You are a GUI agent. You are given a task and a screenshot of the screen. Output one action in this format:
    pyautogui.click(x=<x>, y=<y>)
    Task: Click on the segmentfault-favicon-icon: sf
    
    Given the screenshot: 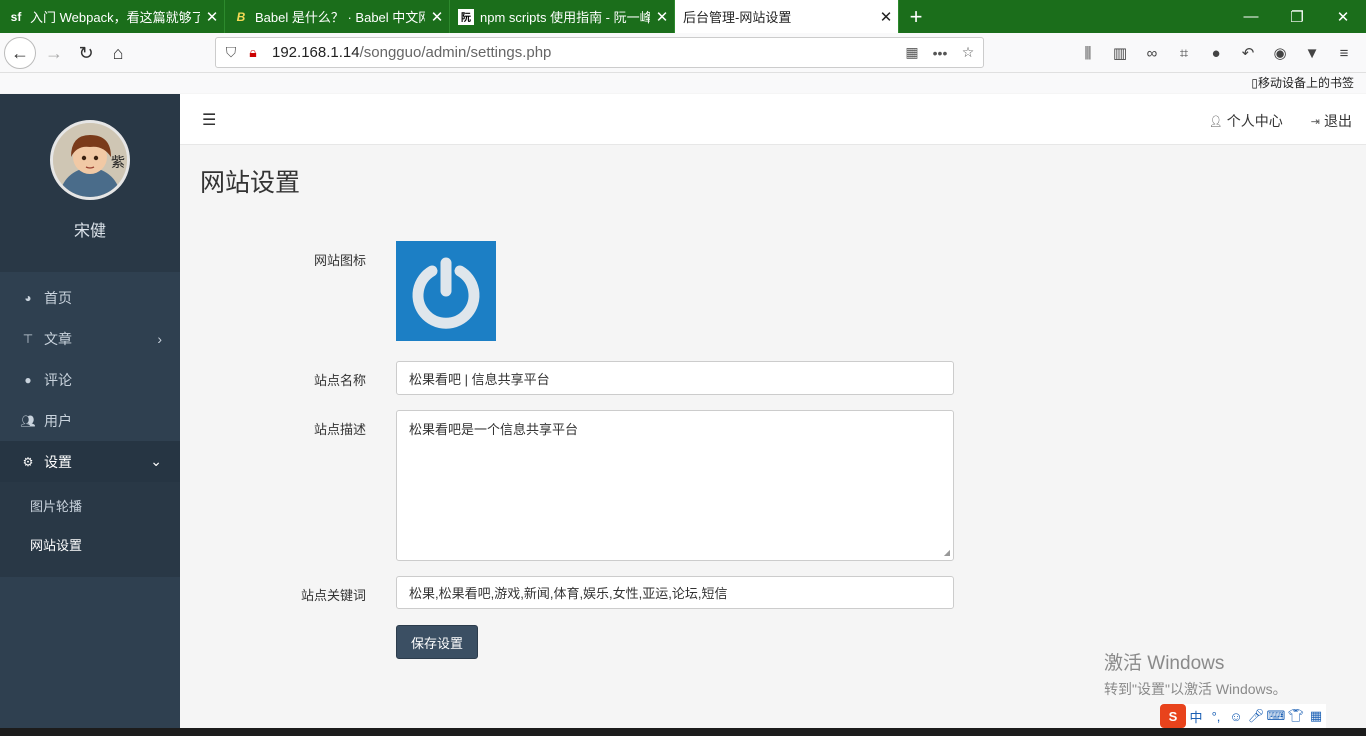 What is the action you would take?
    pyautogui.click(x=16, y=16)
    